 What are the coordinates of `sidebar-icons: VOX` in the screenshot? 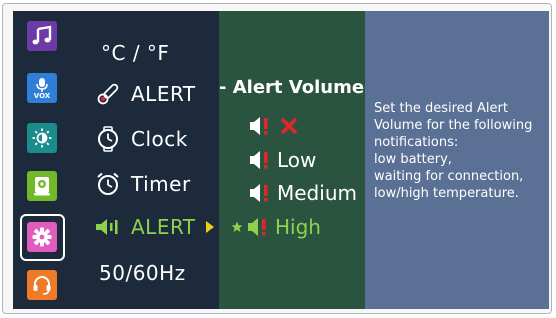 It's located at (48, 160).